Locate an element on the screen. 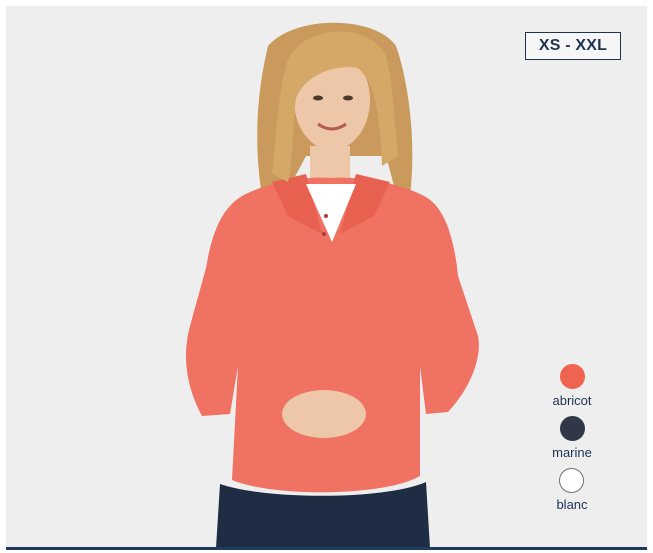  abricot-label: abricot is located at coordinates (572, 400).